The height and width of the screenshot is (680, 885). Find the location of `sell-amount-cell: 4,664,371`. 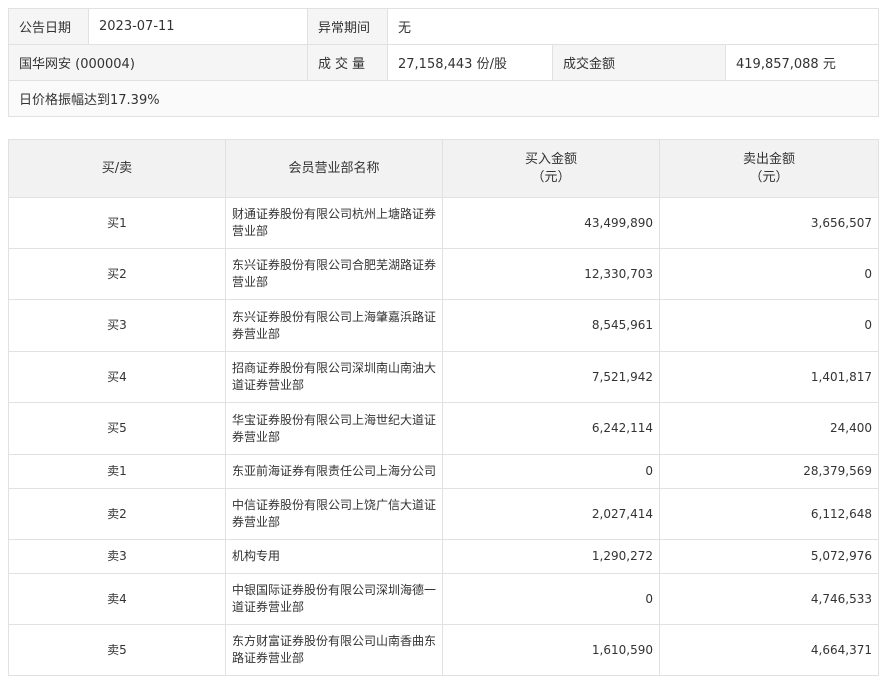

sell-amount-cell: 4,664,371 is located at coordinates (769, 650).